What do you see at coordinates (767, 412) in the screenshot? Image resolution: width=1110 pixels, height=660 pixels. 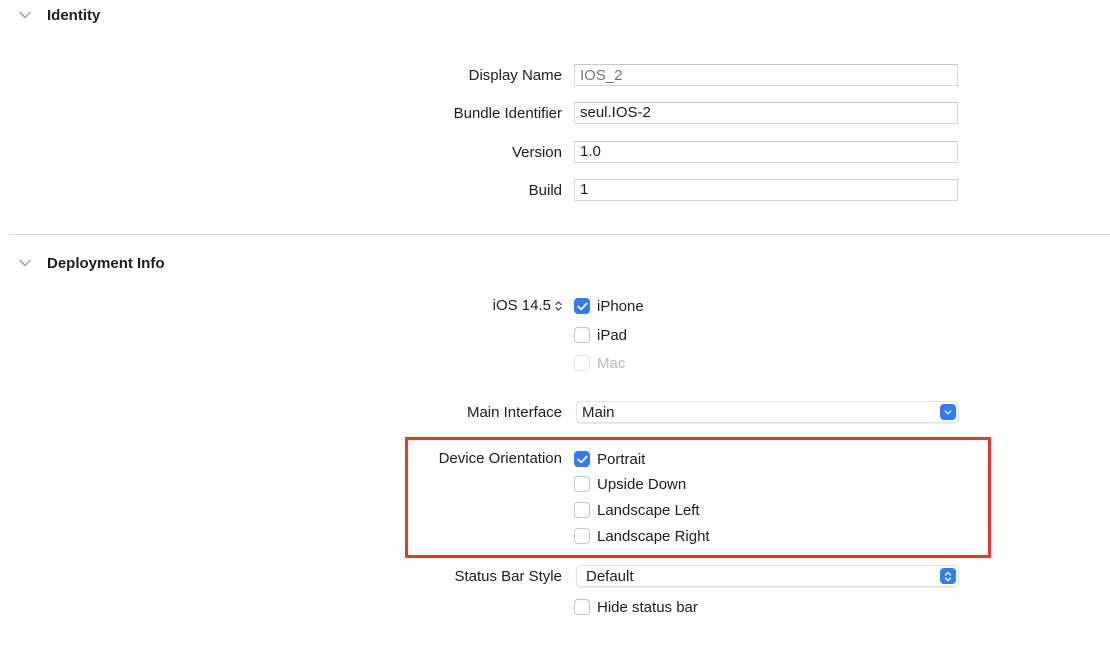 I see `main-interface-popup: Main` at bounding box center [767, 412].